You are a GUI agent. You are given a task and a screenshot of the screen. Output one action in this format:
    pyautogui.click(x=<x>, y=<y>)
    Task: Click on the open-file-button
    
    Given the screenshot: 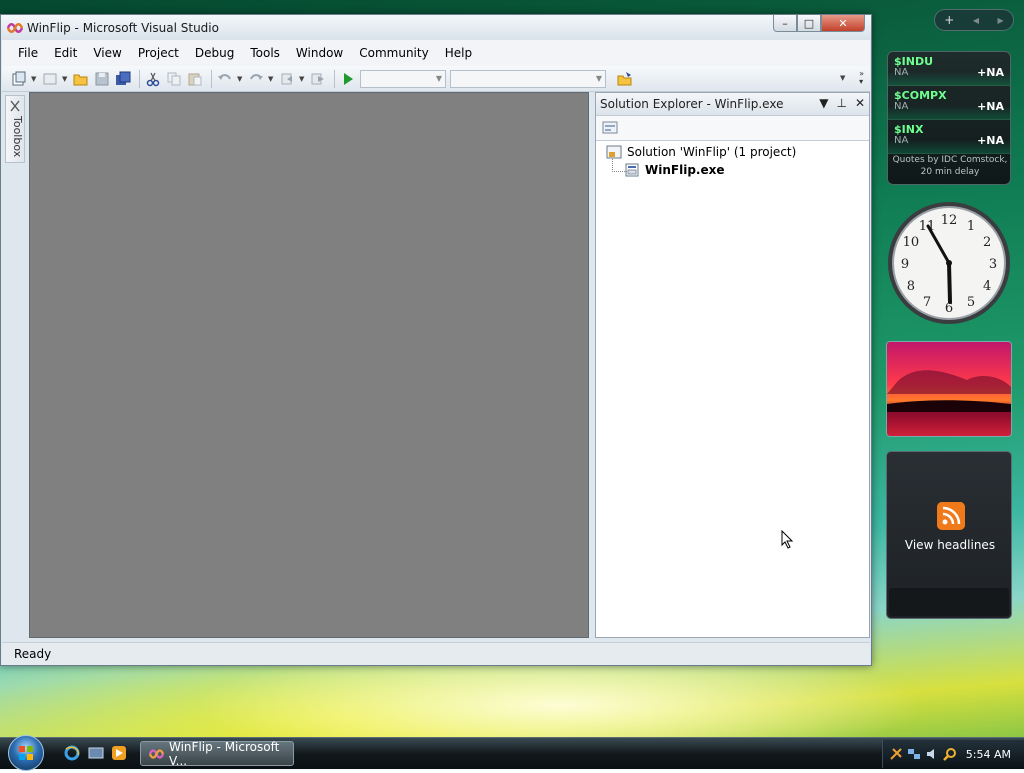 What is the action you would take?
    pyautogui.click(x=81, y=79)
    